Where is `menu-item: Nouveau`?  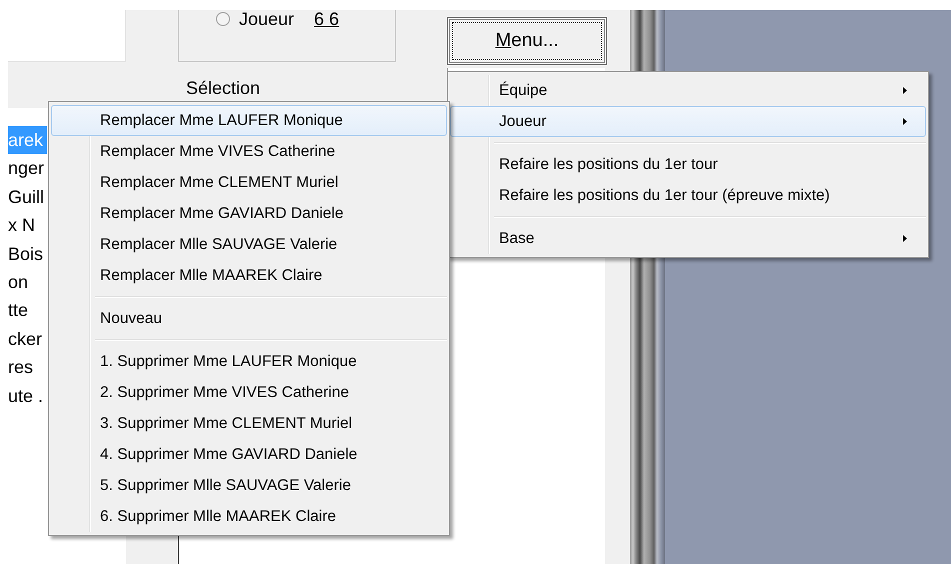
menu-item: Nouveau is located at coordinates (249, 318).